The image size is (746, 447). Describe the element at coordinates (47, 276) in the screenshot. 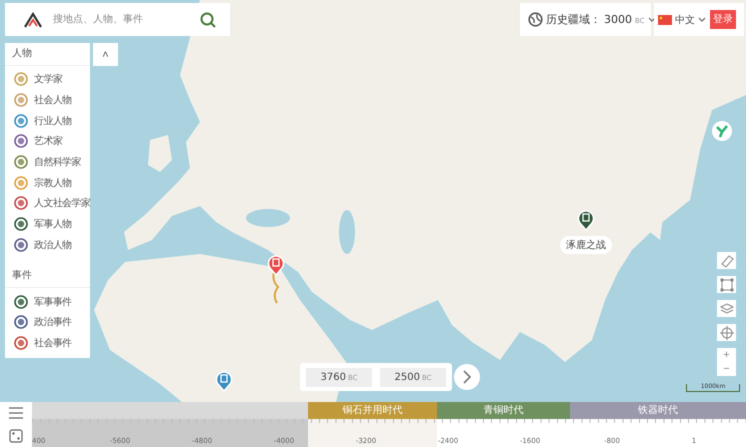

I see `group-title: 事件` at that location.